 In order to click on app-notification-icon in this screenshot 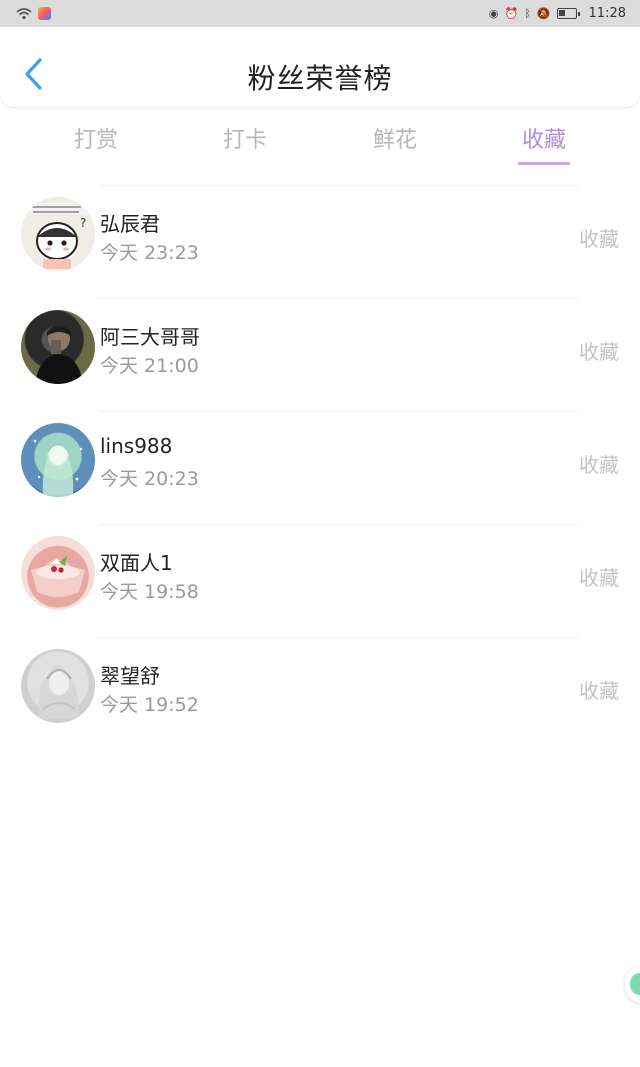, I will do `click(44, 13)`.